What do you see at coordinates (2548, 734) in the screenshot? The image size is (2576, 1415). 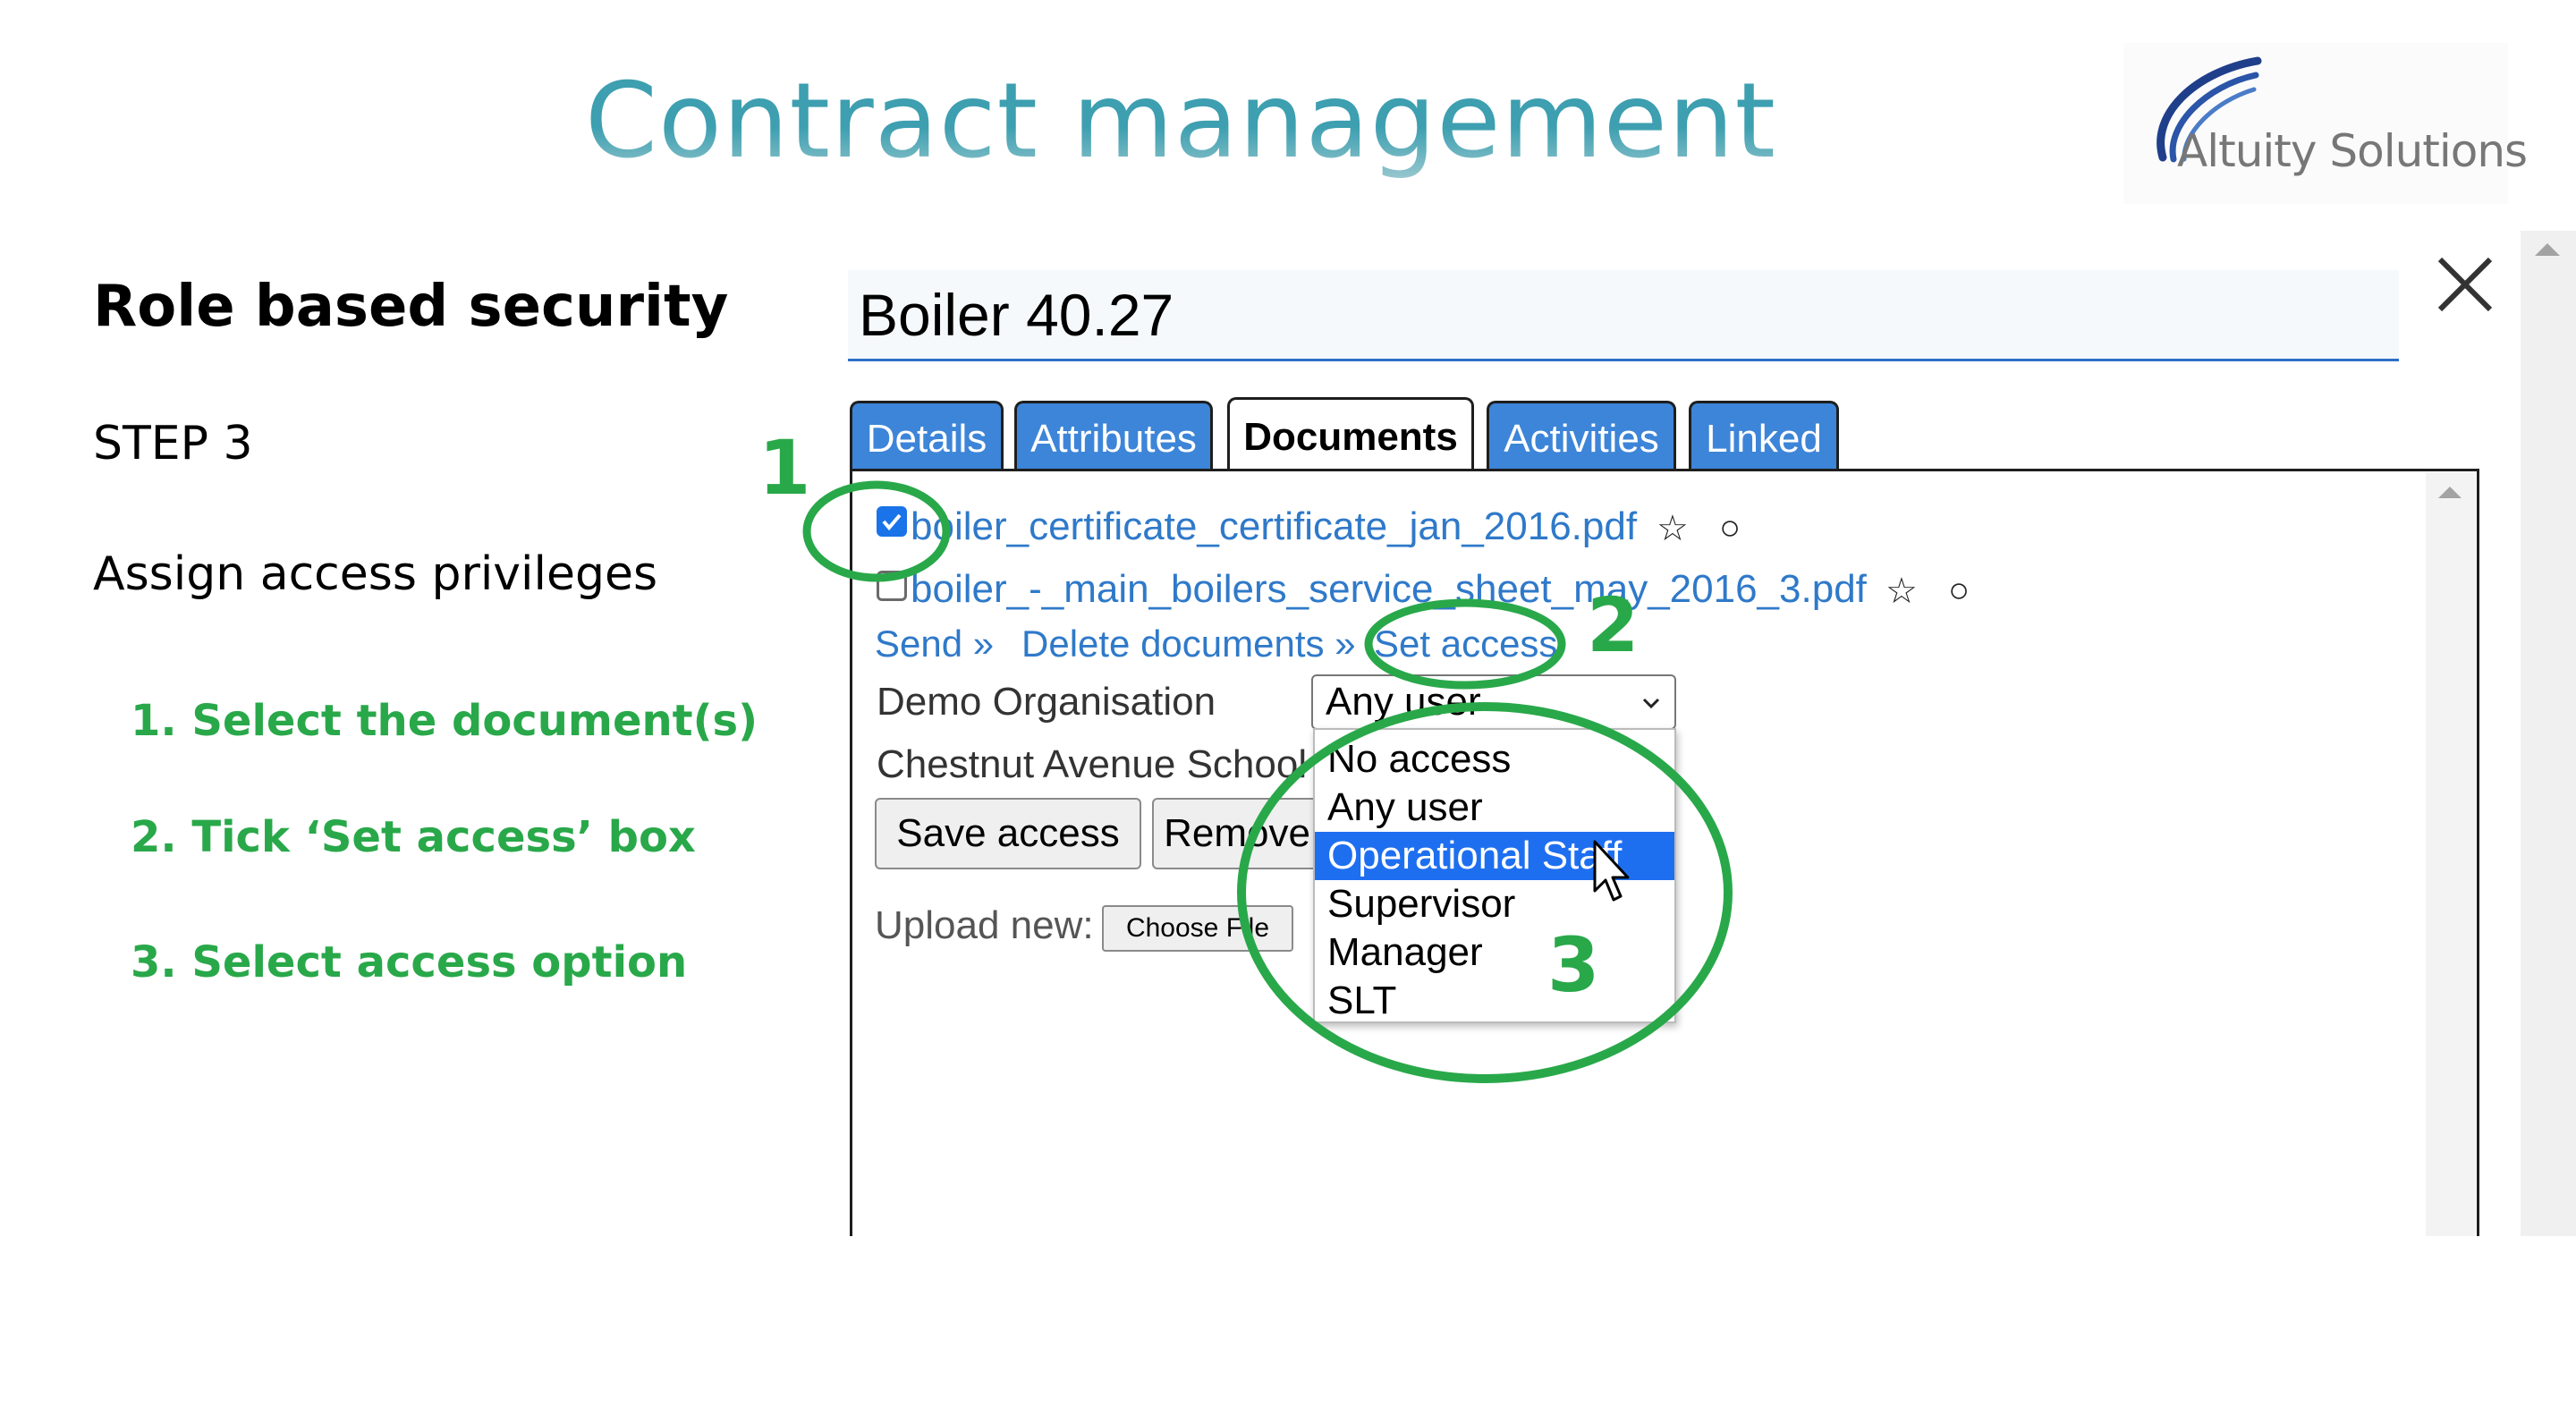 I see `window-scrollbar` at bounding box center [2548, 734].